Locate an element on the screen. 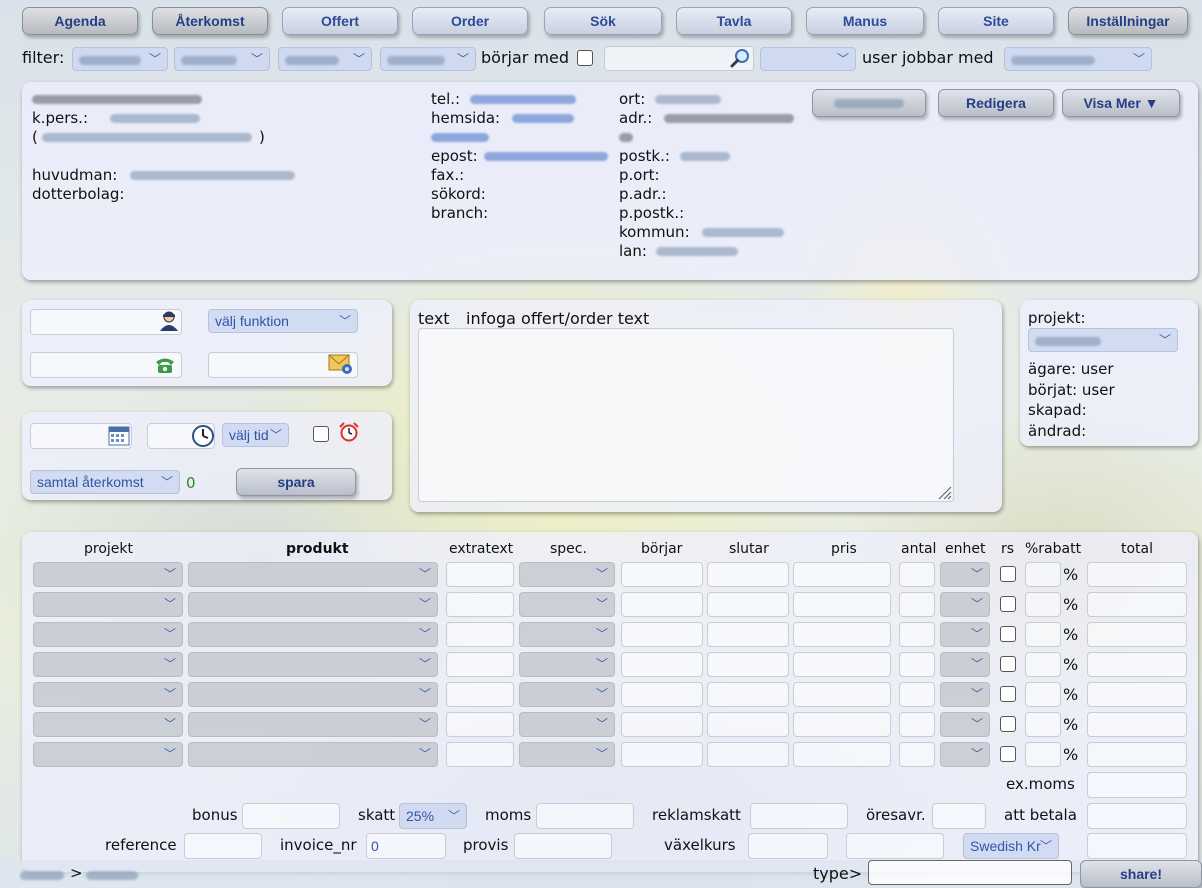  samtal-aterkomst-select: samtal återkomst ﹀ is located at coordinates (105, 482).